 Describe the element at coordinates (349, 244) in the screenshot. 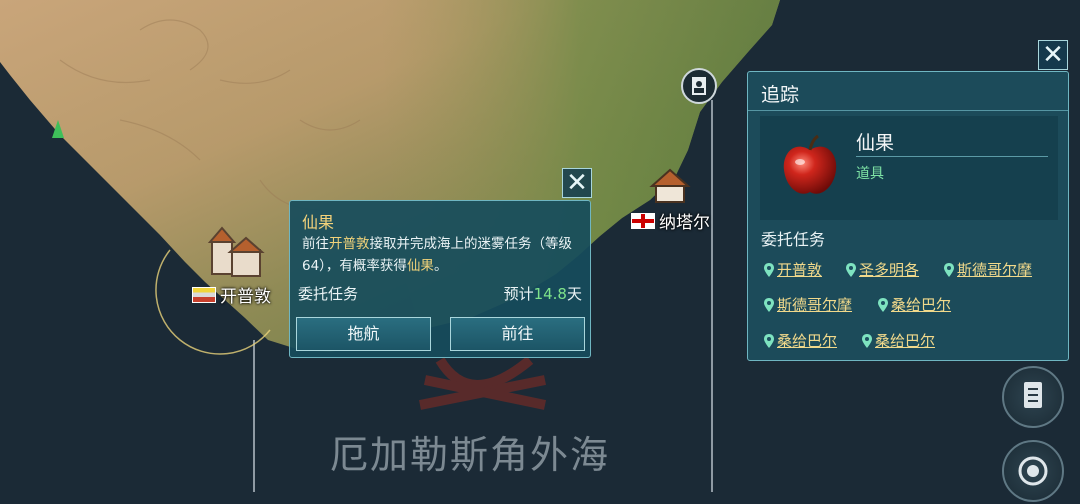

I see `desc-highlight-city: 开普敦` at that location.